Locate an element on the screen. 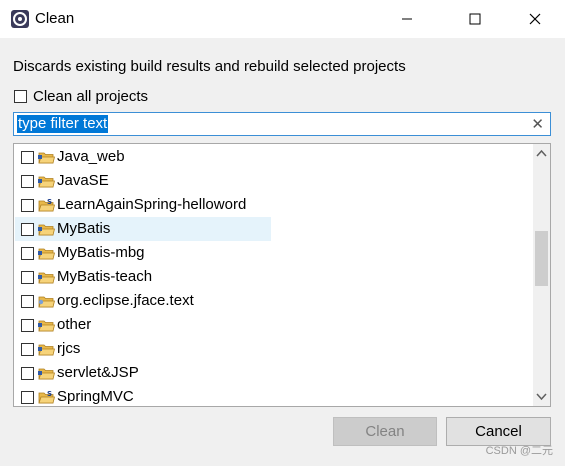  project-list-item: MyBatis is located at coordinates (143, 229).